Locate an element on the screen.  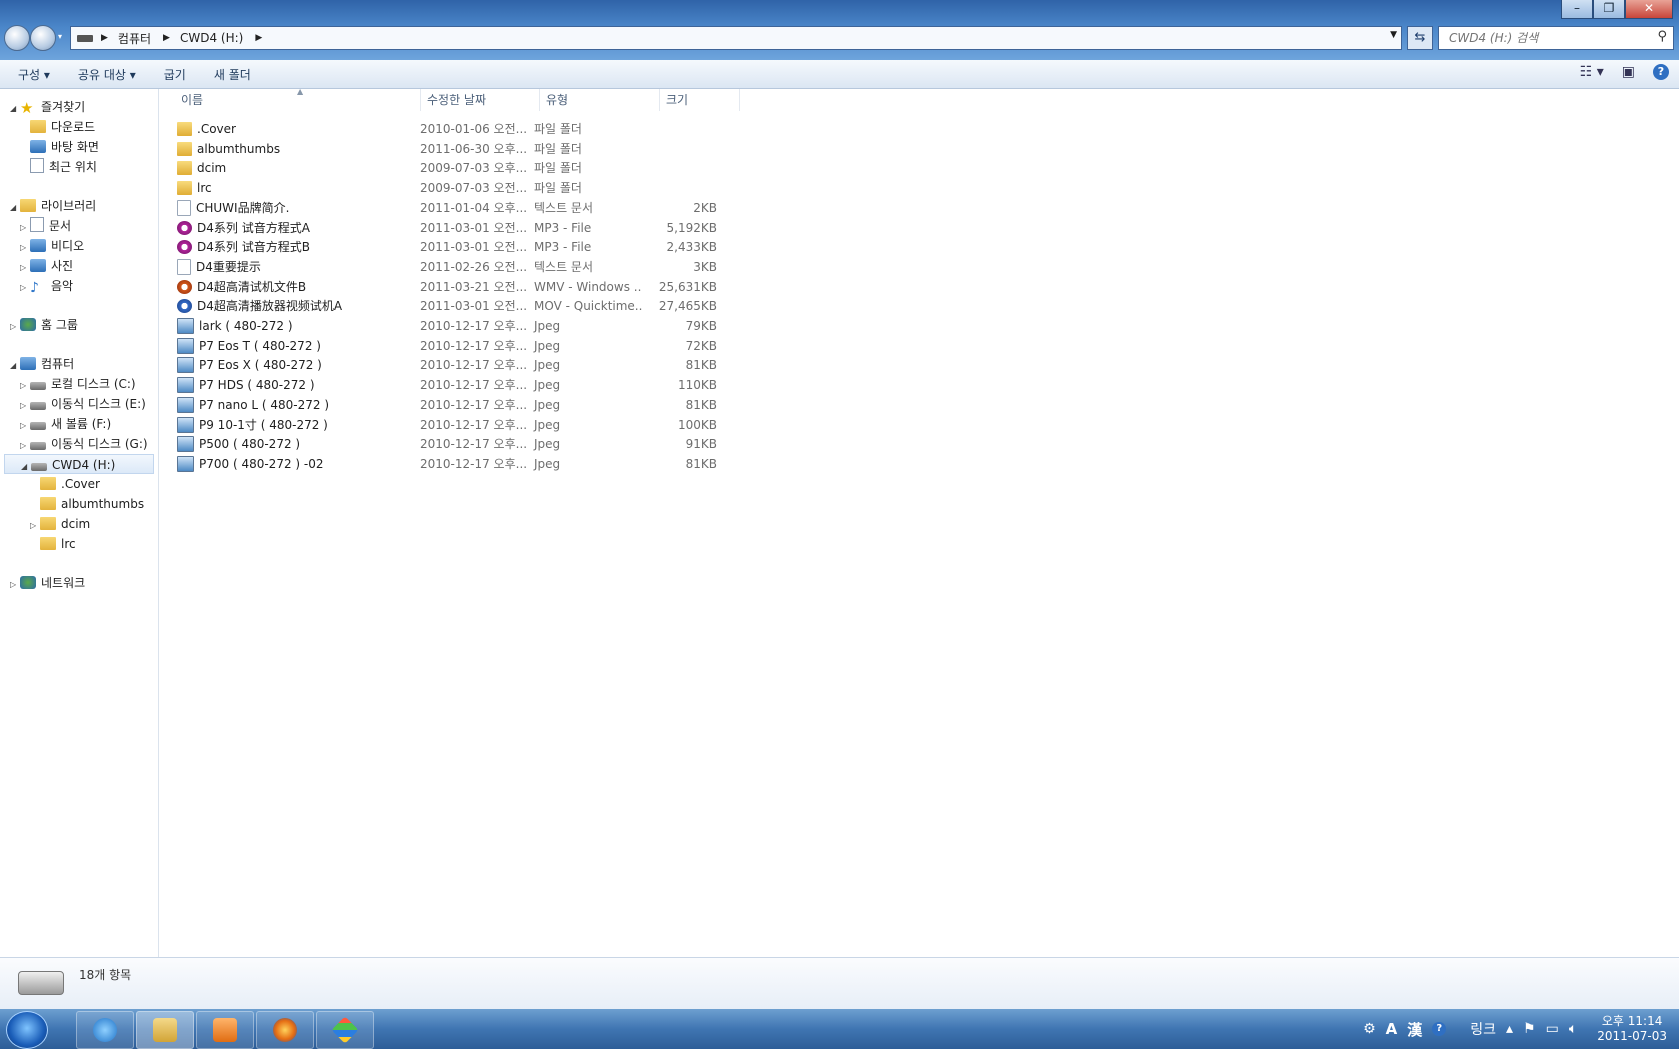
nav-libraries: ◢ 라이브러리 is located at coordinates (53, 206).